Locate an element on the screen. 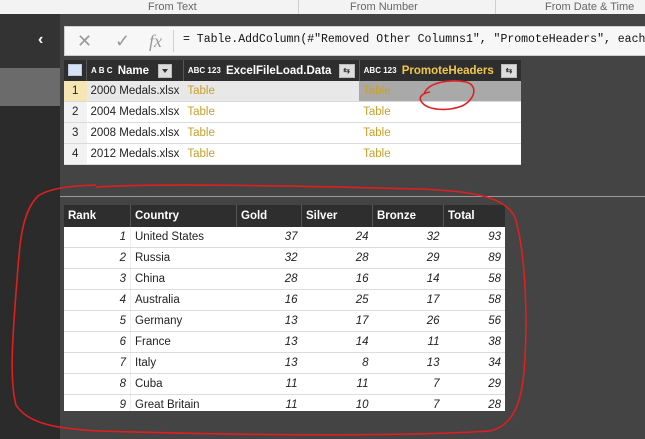  table-icon is located at coordinates (75, 70).